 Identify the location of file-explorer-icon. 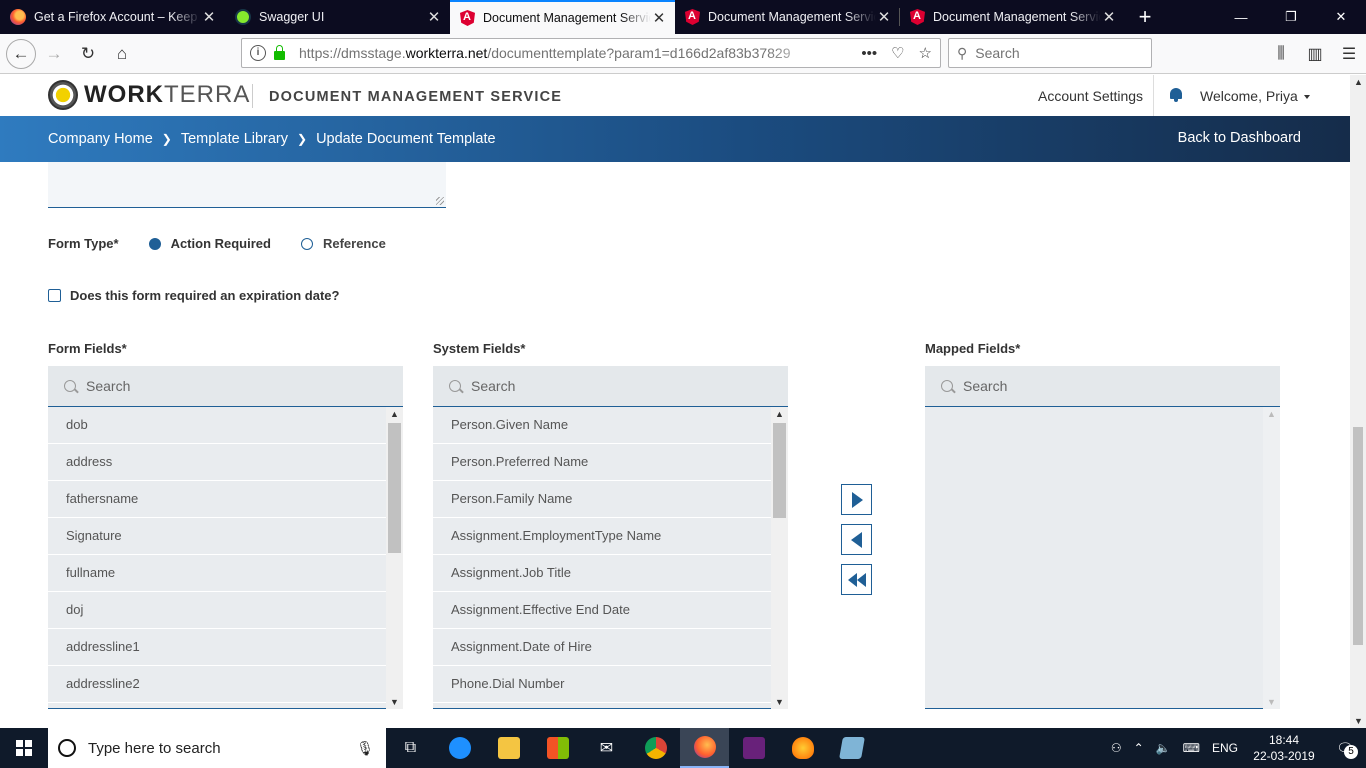
(508, 748).